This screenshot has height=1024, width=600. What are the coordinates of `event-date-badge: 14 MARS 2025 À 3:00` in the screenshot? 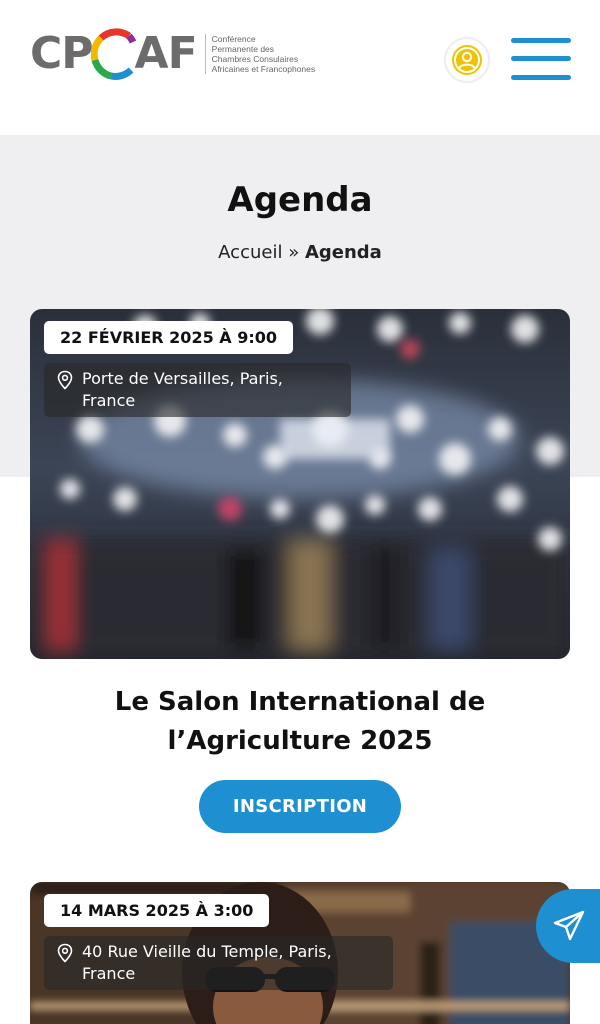 It's located at (157, 910).